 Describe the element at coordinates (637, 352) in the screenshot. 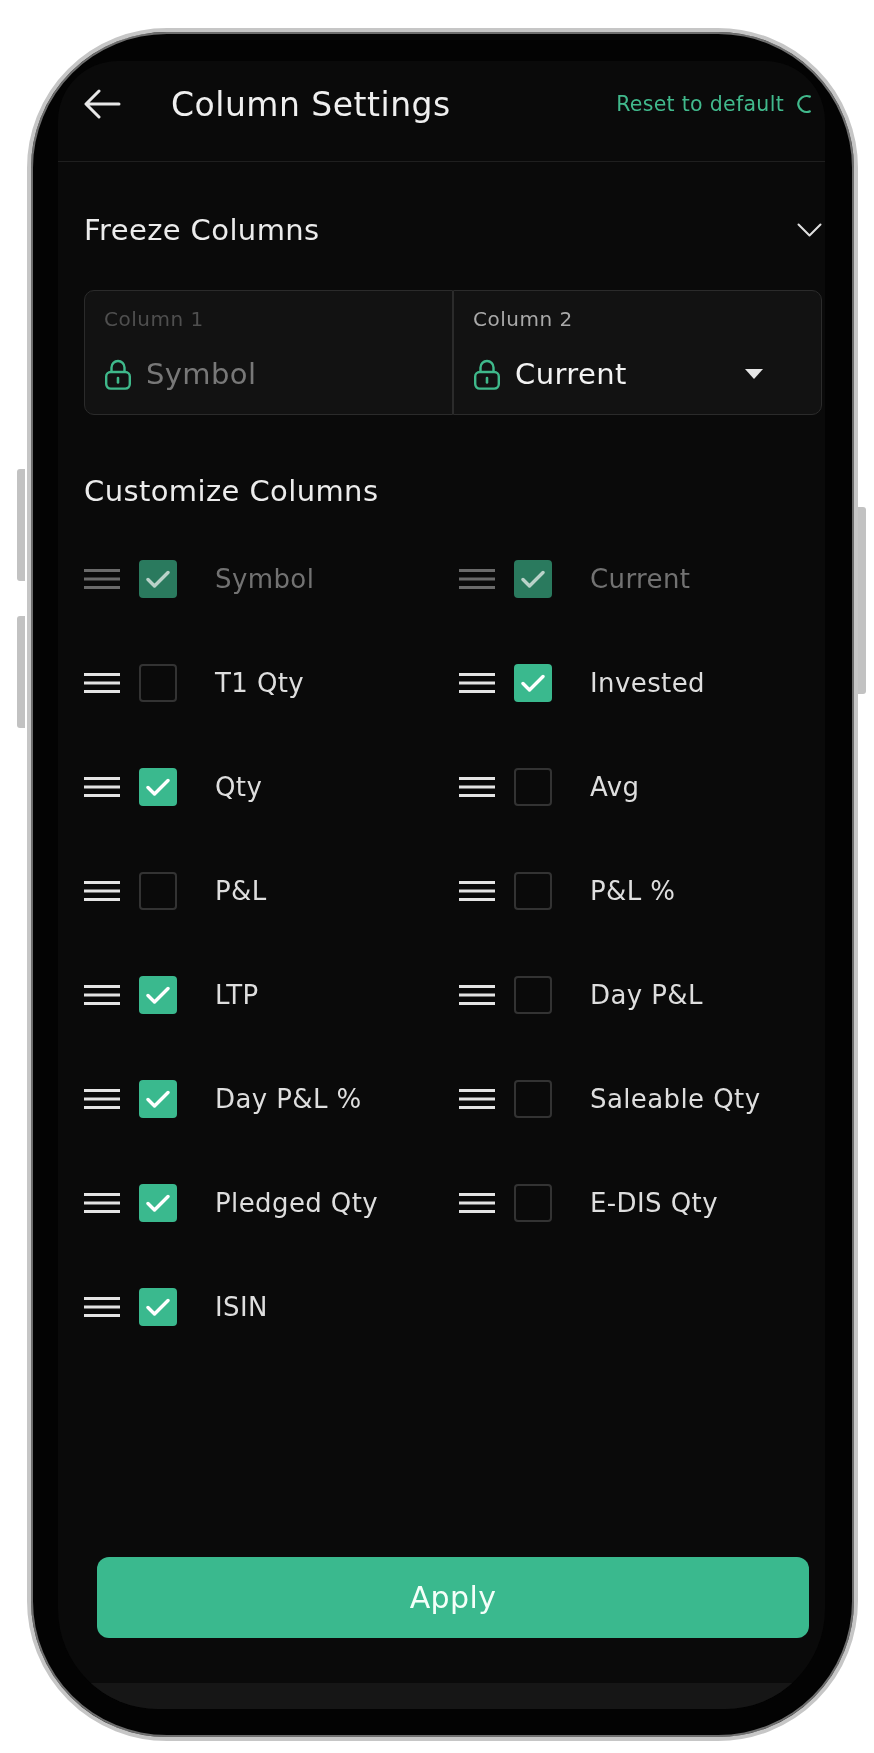

I see `column-select: Column 2 Current` at that location.